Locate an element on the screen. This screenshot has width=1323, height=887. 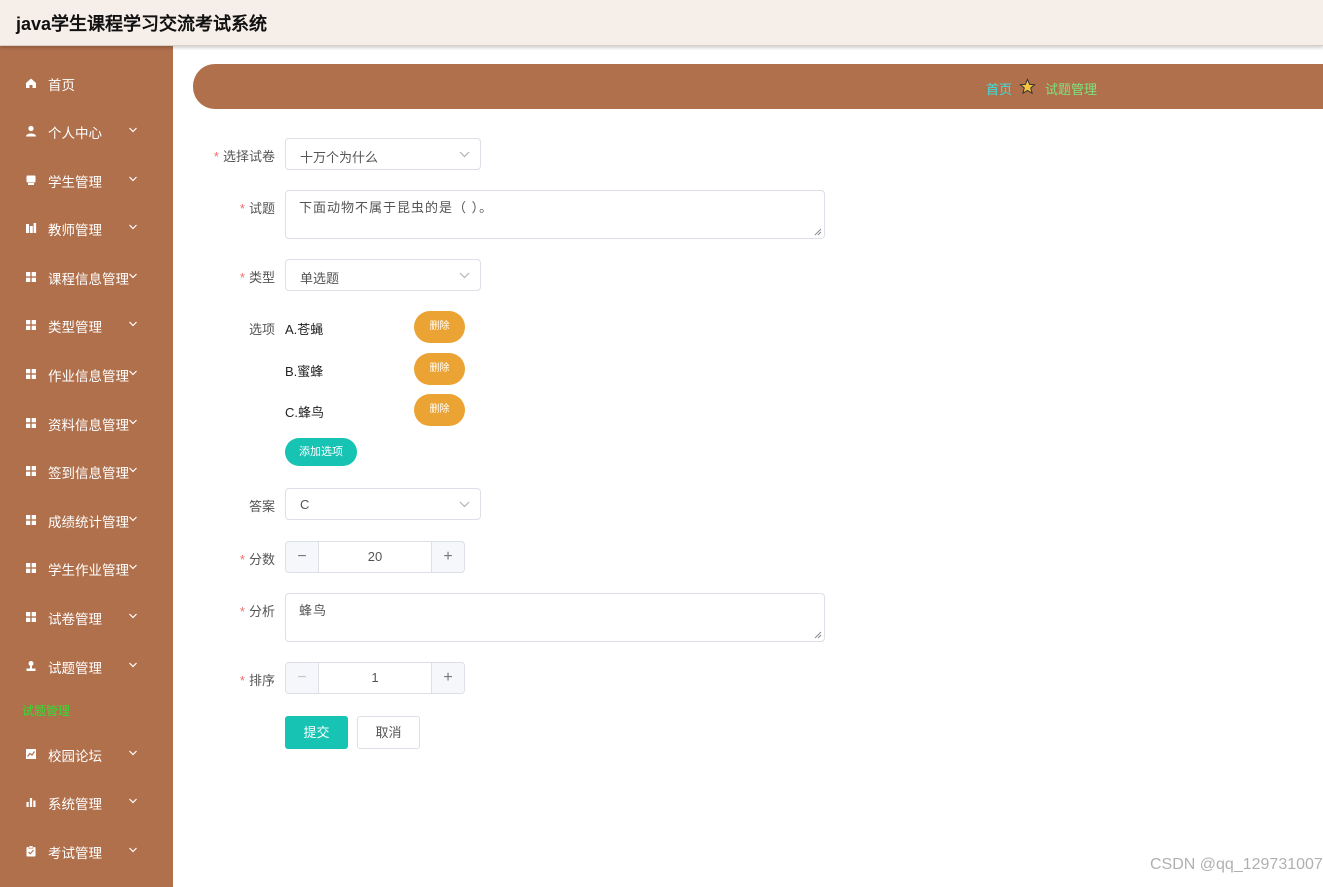
sidebar-item: 类型管理 is located at coordinates (86, 325).